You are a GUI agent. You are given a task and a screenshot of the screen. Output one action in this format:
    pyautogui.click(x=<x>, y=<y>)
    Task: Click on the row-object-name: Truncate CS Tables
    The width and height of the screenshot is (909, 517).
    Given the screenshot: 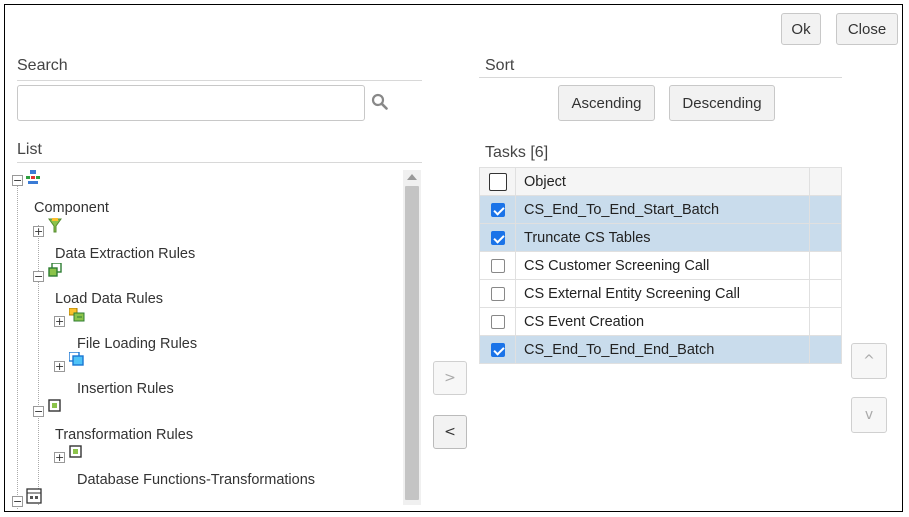 What is the action you would take?
    pyautogui.click(x=662, y=237)
    